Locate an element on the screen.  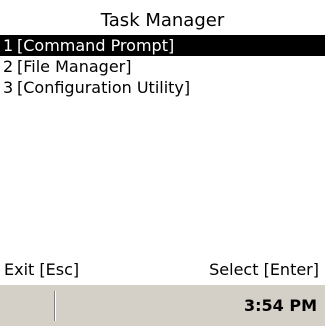
page-title: Task Manager is located at coordinates (162, 20).